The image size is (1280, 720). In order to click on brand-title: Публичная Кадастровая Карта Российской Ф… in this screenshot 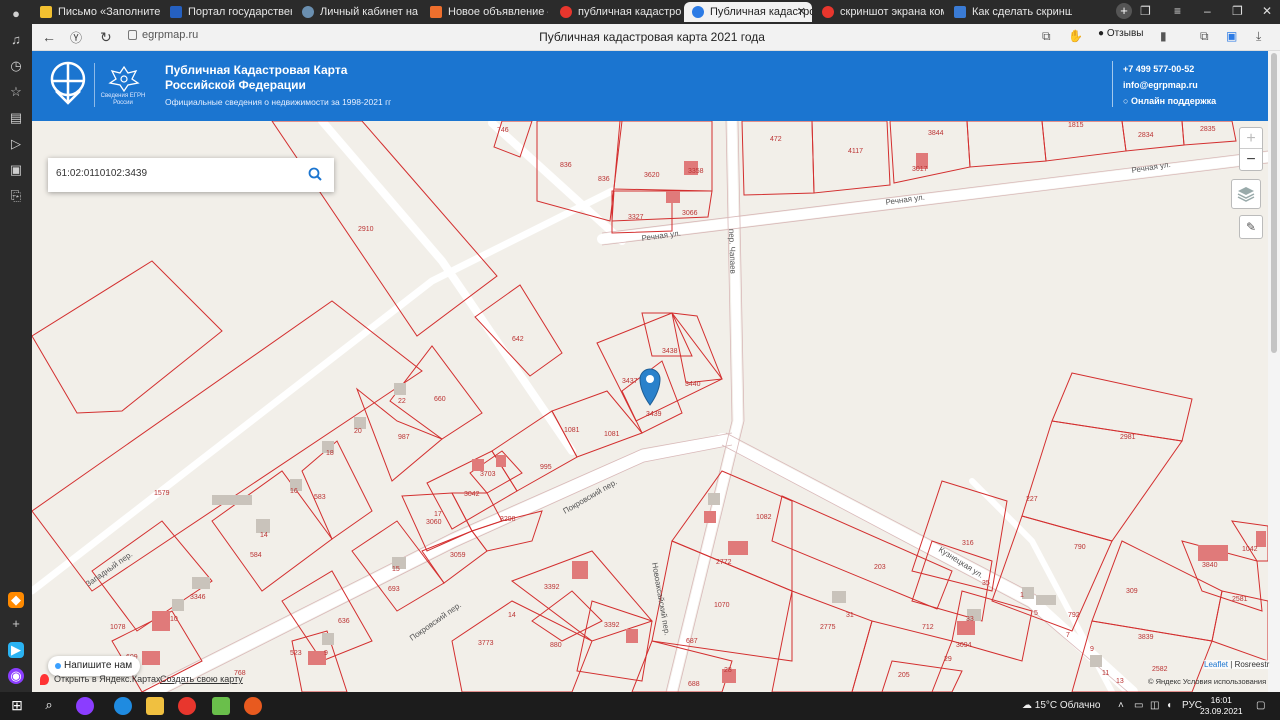, I will do `click(285, 78)`.